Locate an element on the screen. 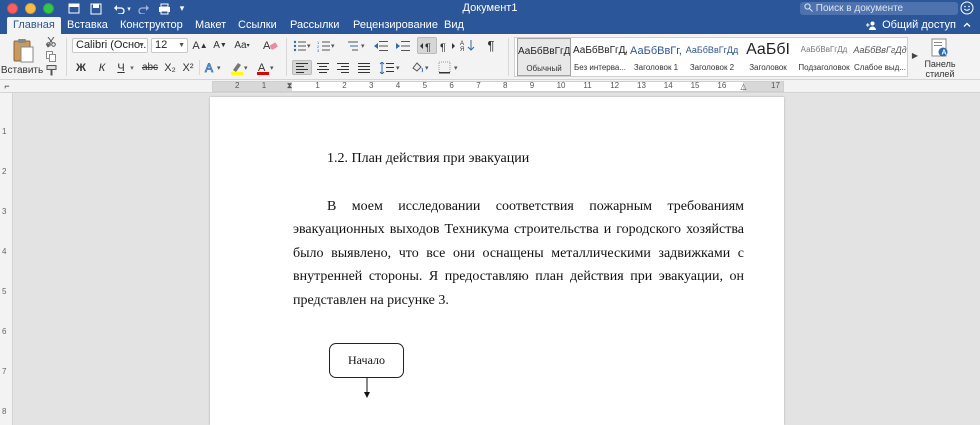 Image resolution: width=980 pixels, height=425 pixels. style-normal: АаБбВвГгДд Обычный is located at coordinates (544, 57).